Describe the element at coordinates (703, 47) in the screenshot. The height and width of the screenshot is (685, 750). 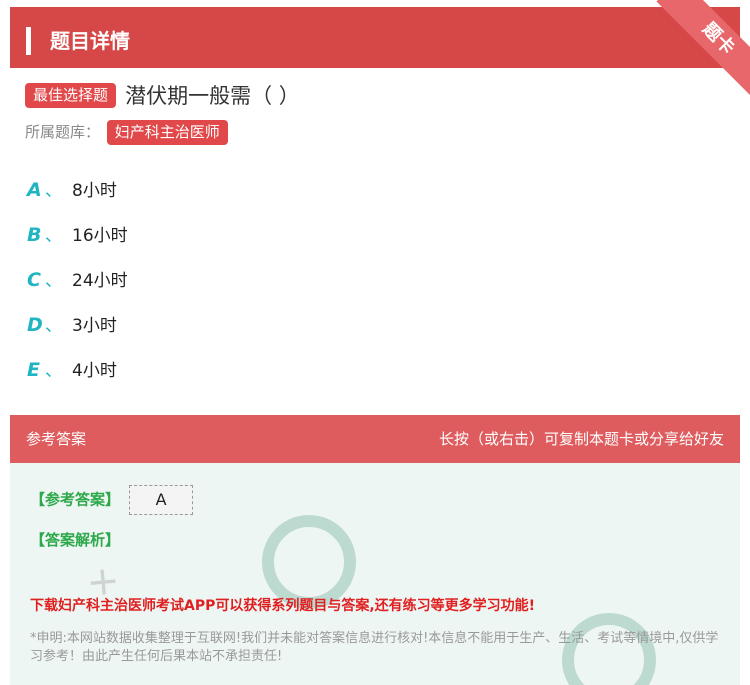
I see `ribbon-label: 题卡` at that location.